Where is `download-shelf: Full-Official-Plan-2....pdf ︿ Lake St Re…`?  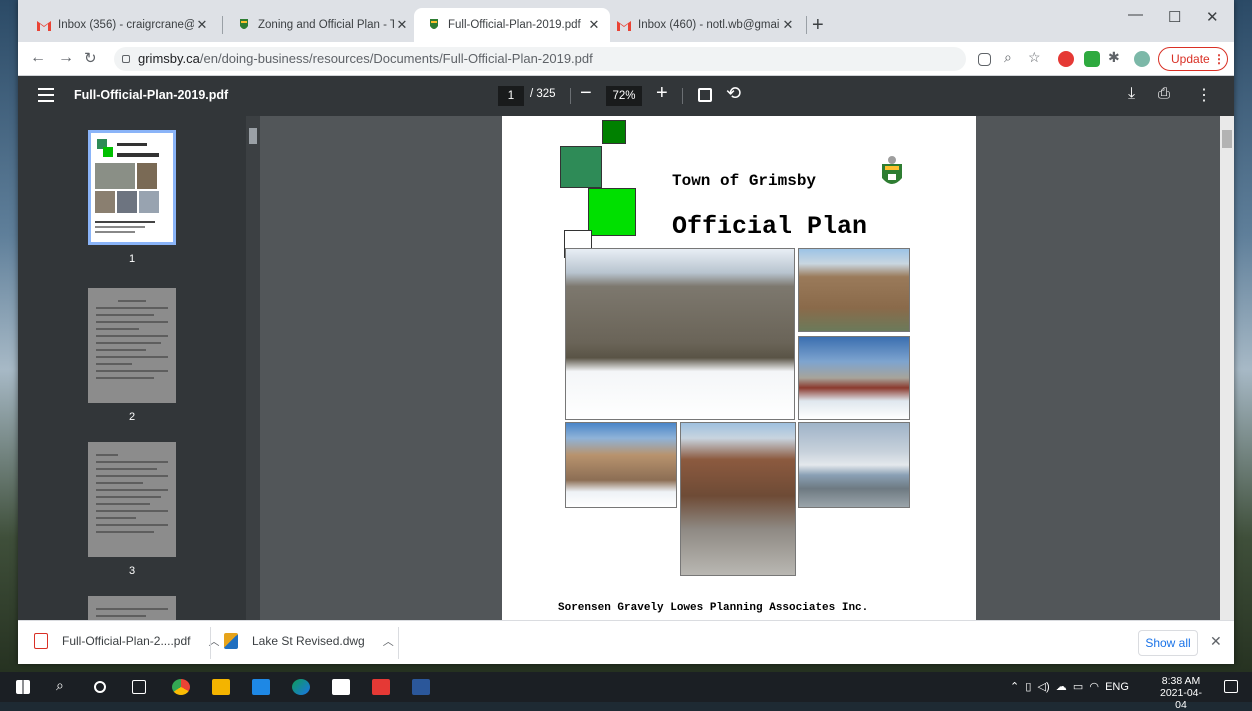 download-shelf: Full-Official-Plan-2....pdf ︿ Lake St Re… is located at coordinates (626, 642).